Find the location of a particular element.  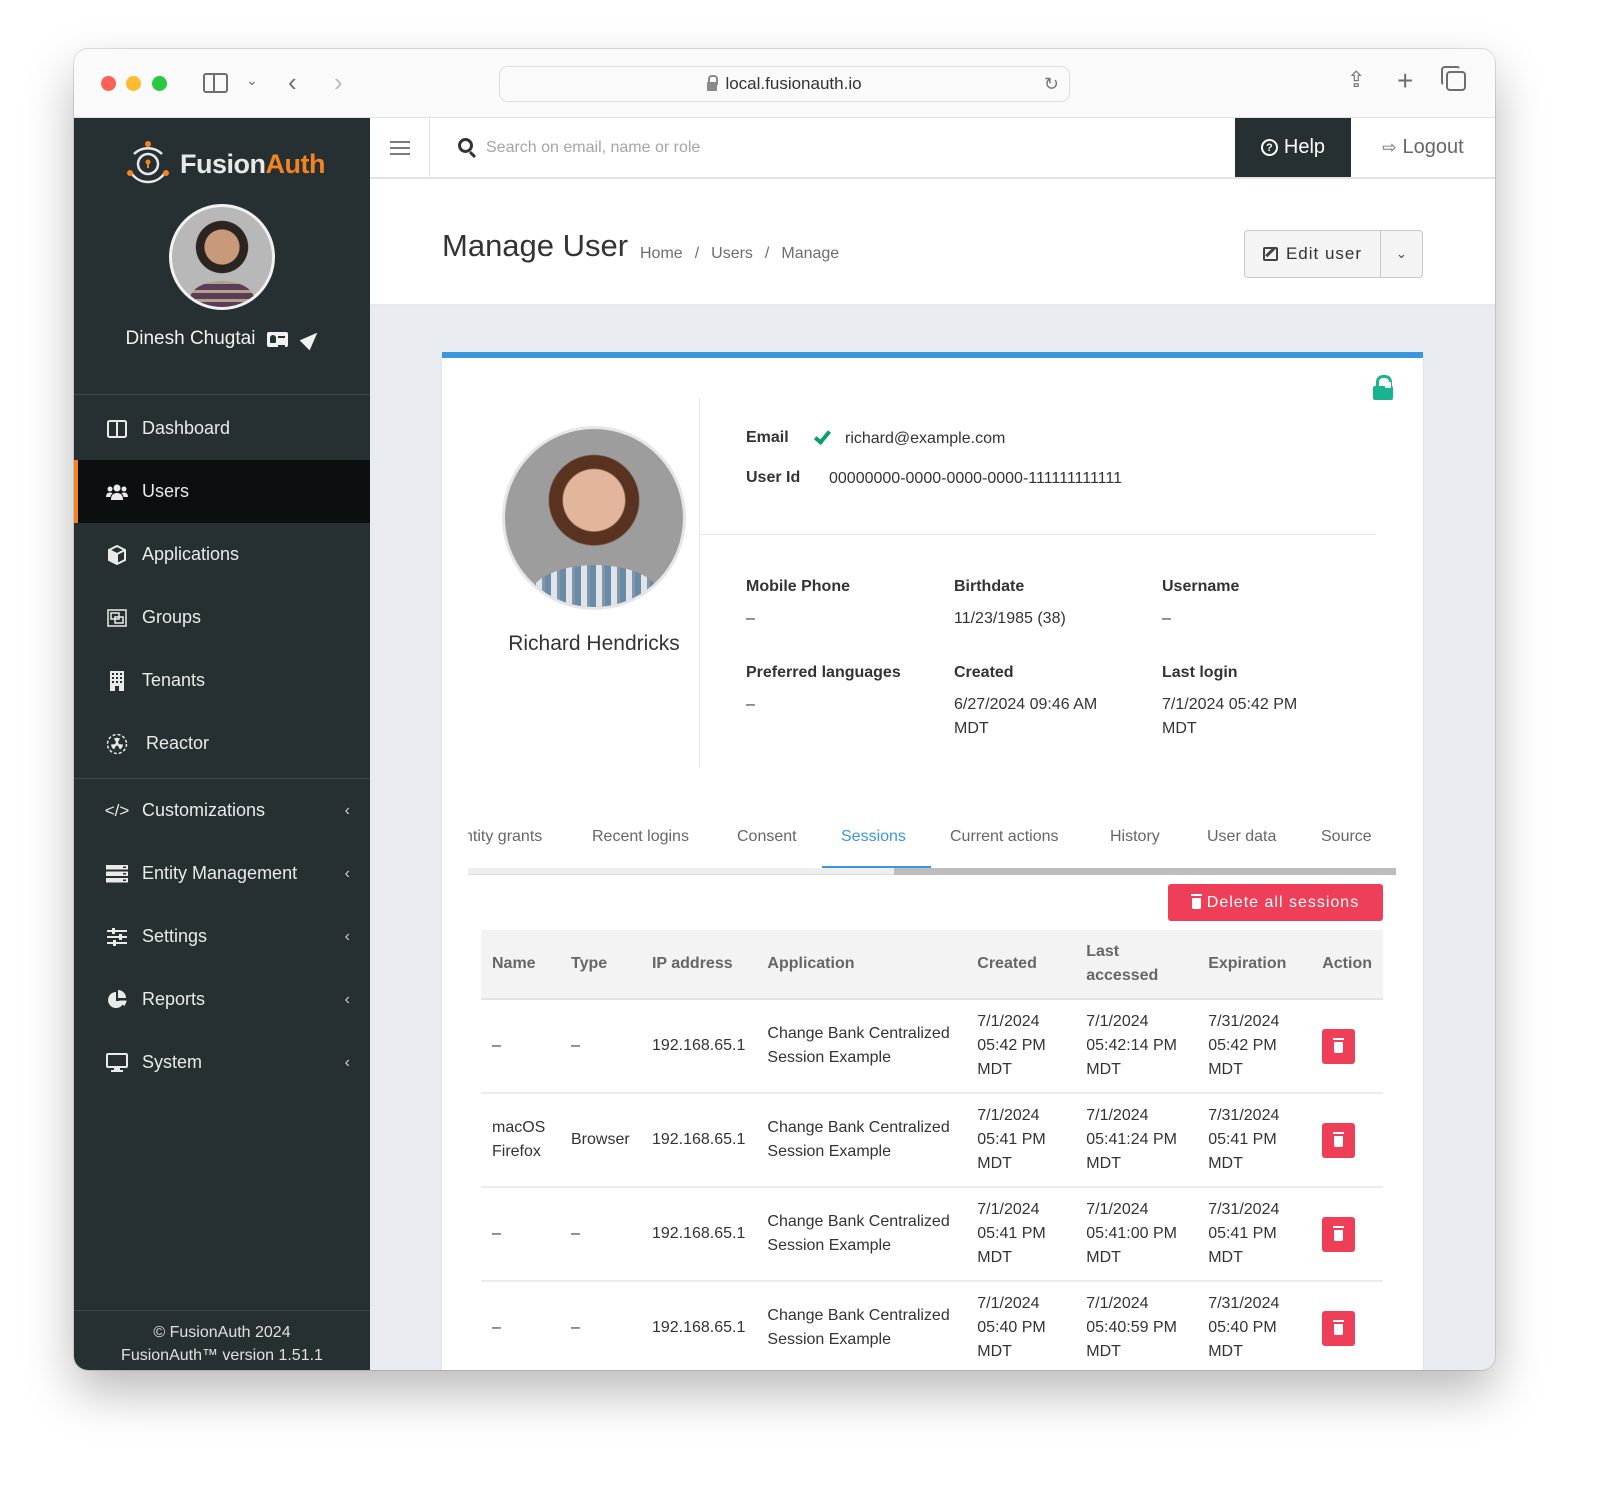

unlock-icon is located at coordinates (1383, 391).